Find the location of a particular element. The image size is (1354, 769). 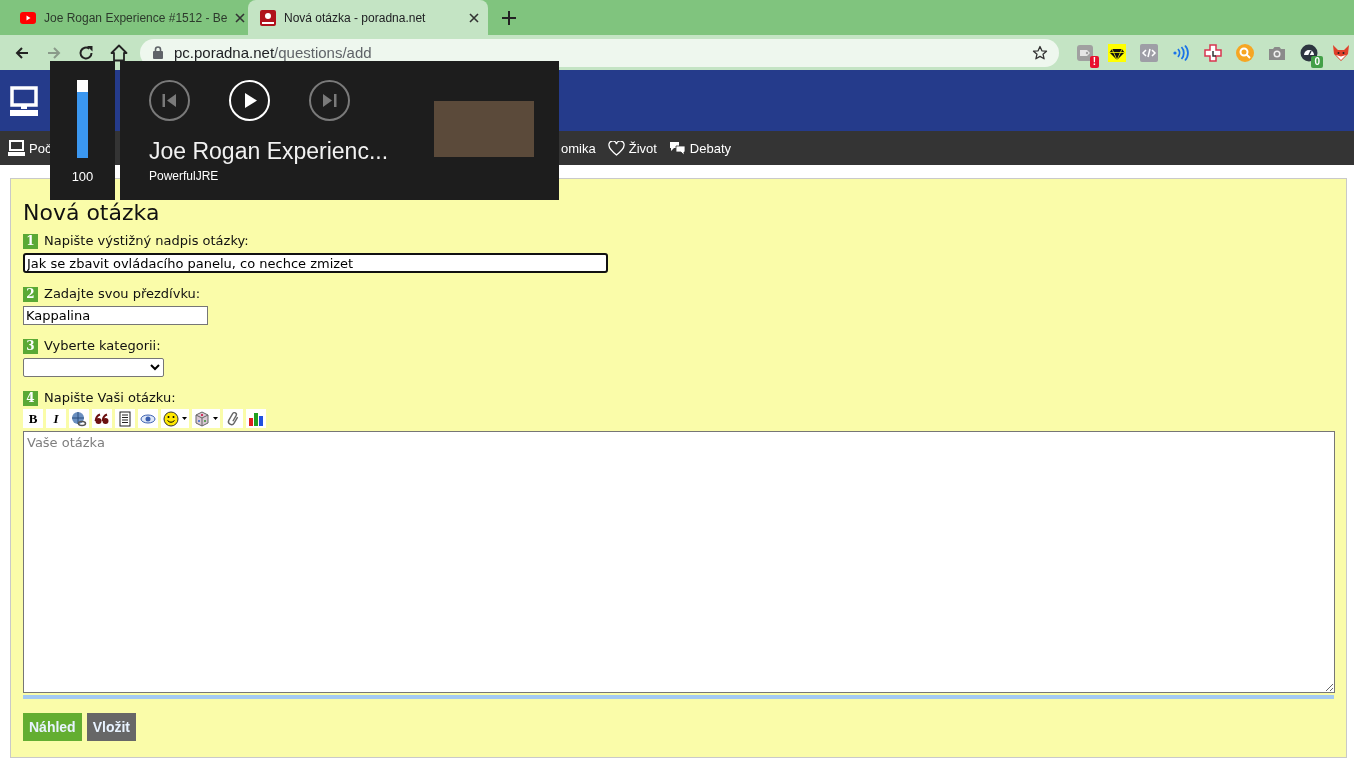

back-icon is located at coordinates (22, 52).